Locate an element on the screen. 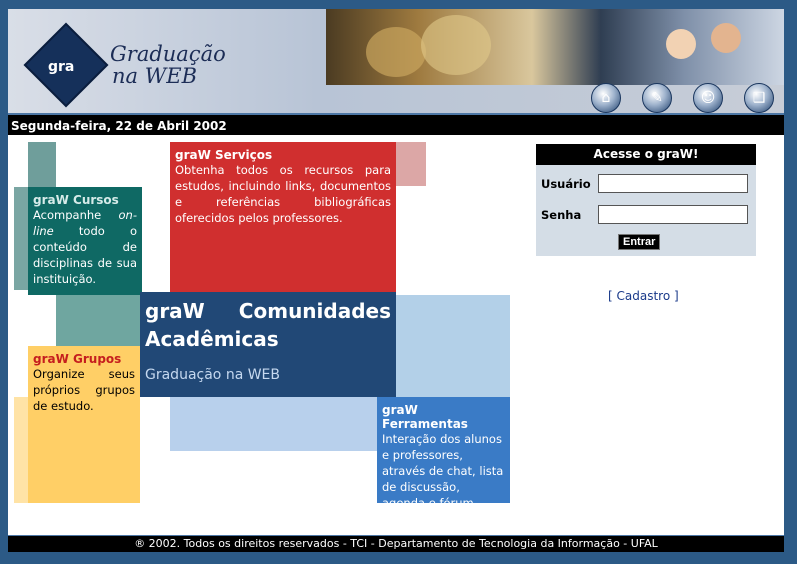  user-icon: ☺ is located at coordinates (708, 98).